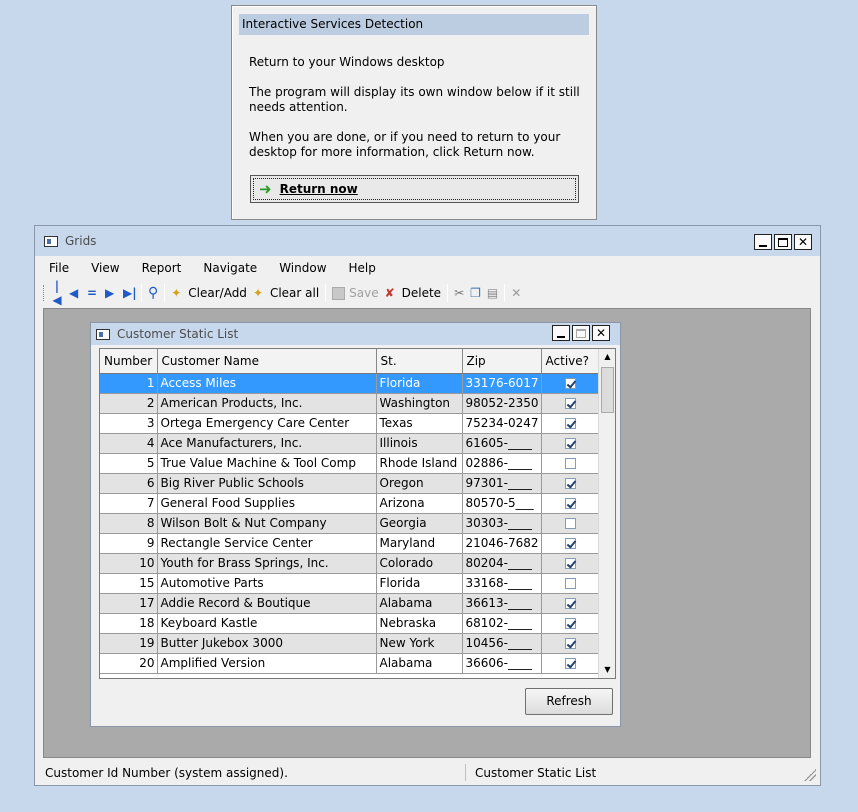  What do you see at coordinates (414, 189) in the screenshot?
I see `return-now-button: ➜ Return now` at bounding box center [414, 189].